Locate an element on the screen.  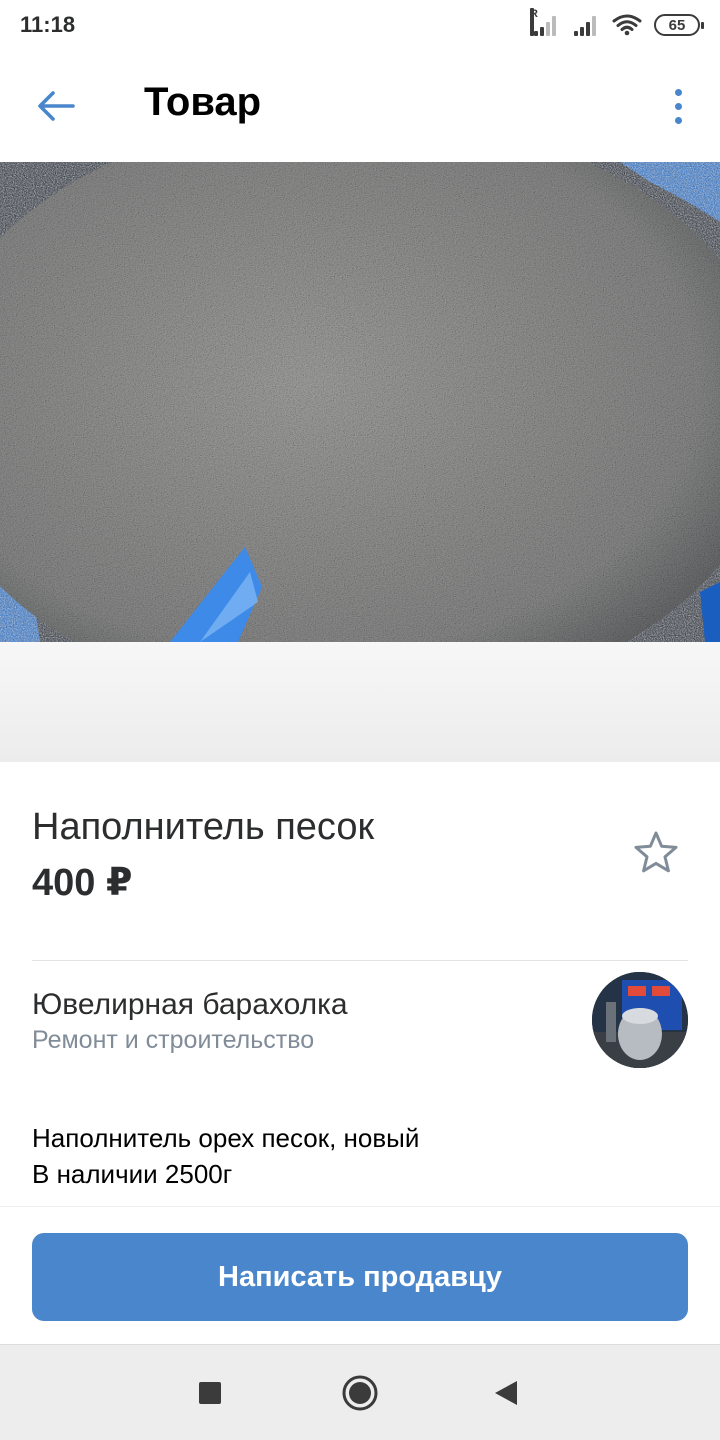
product-title: Наполнитель песок is located at coordinates (203, 827).